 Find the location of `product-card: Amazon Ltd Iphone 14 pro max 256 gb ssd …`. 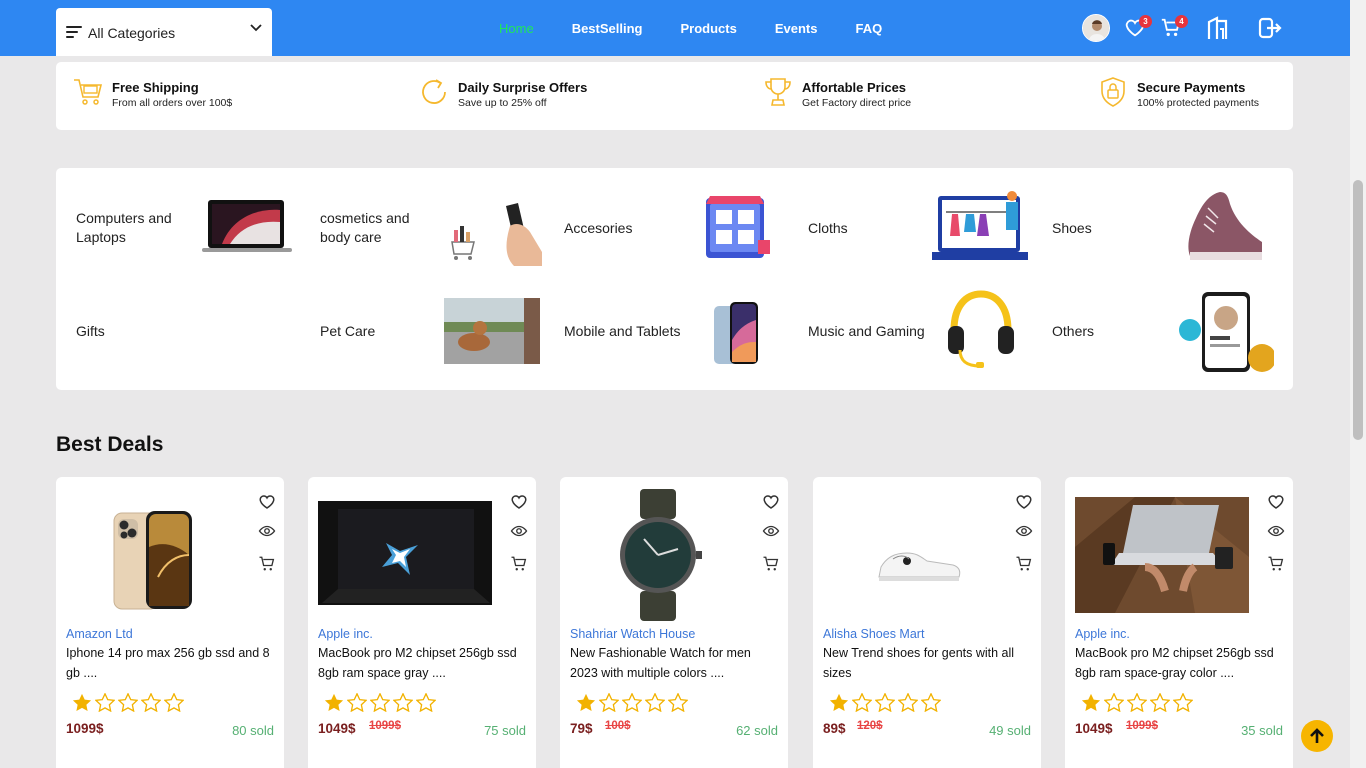

product-card: Amazon Ltd Iphone 14 pro max 256 gb ssd … is located at coordinates (170, 622).